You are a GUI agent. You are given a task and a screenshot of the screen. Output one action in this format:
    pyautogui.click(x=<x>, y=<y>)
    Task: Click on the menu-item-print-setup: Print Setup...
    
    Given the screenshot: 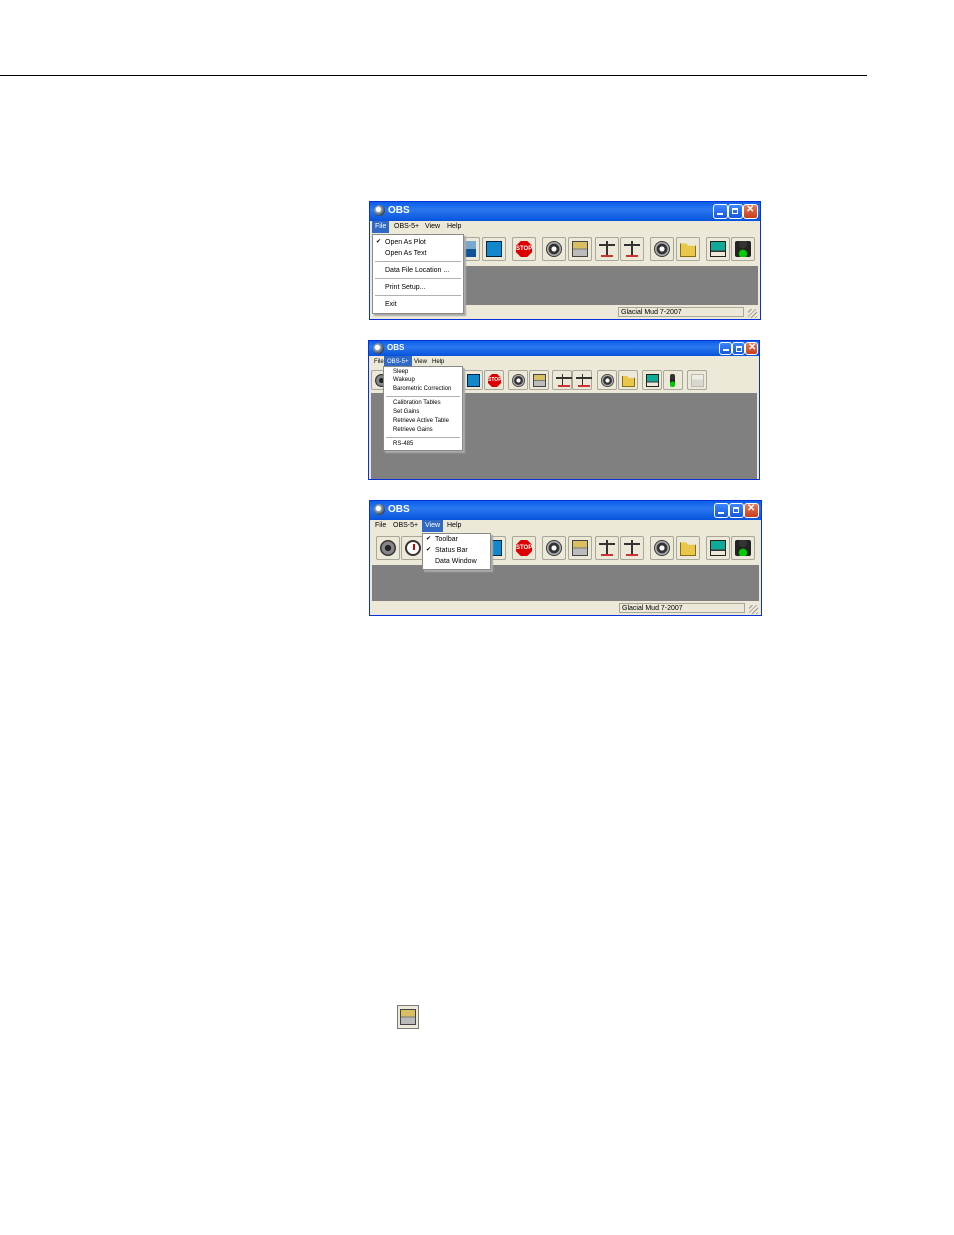 What is the action you would take?
    pyautogui.click(x=418, y=287)
    